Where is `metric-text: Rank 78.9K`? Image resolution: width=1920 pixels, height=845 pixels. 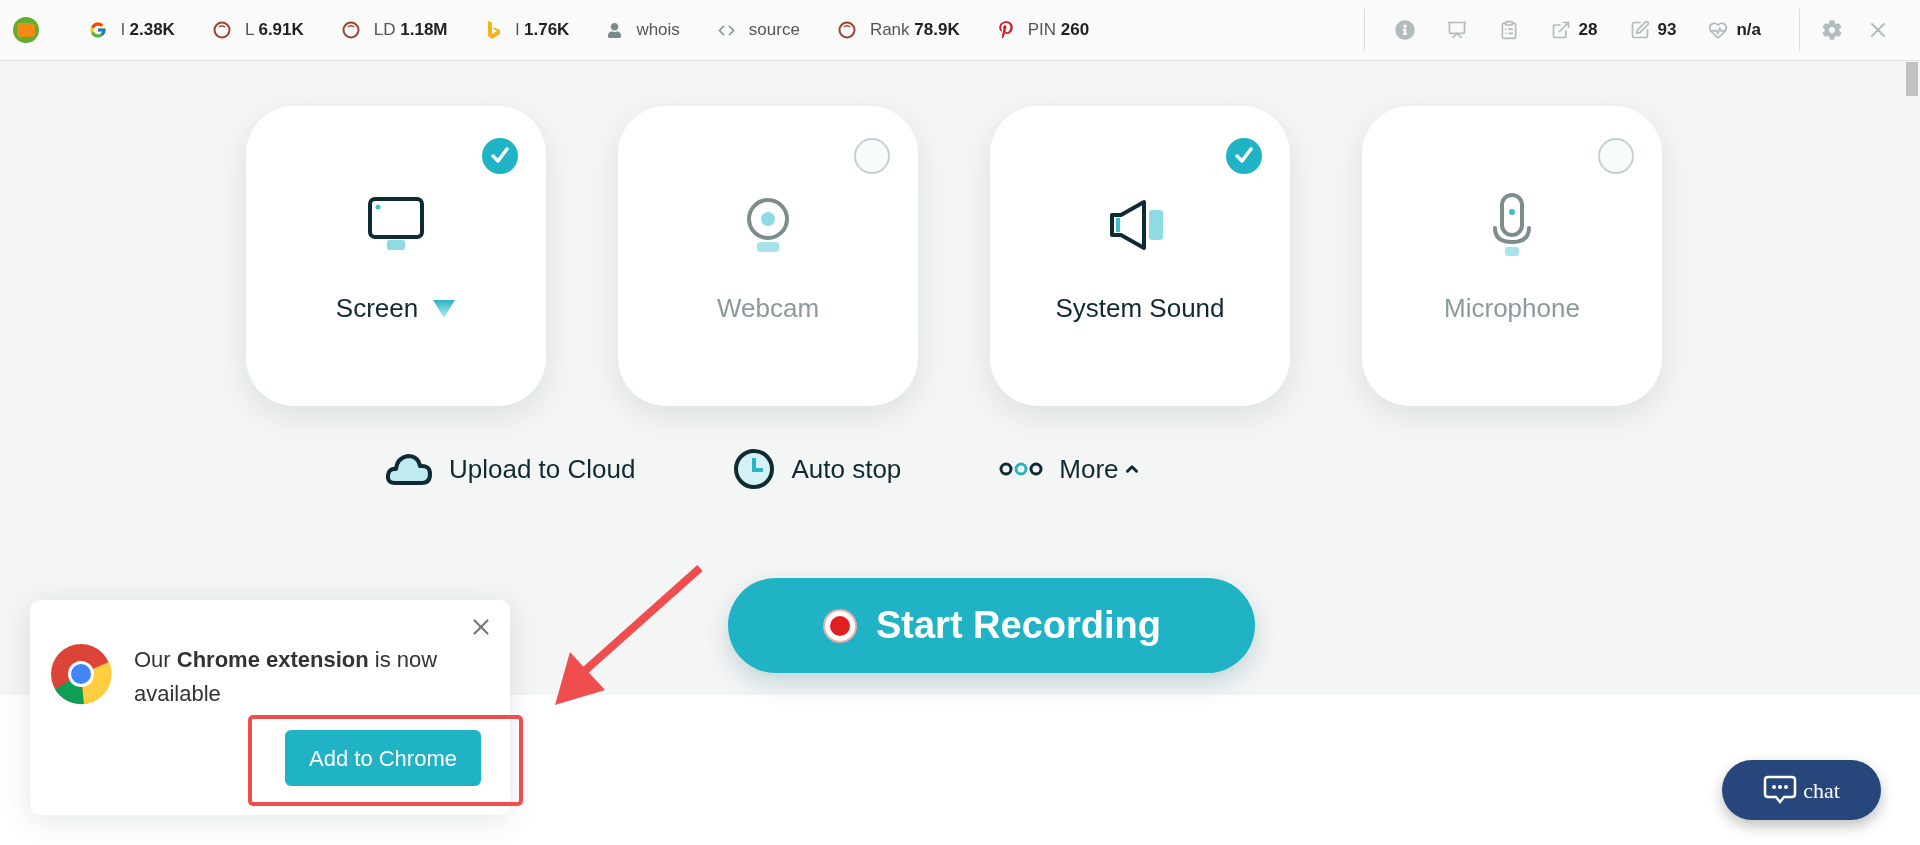 metric-text: Rank 78.9K is located at coordinates (914, 30).